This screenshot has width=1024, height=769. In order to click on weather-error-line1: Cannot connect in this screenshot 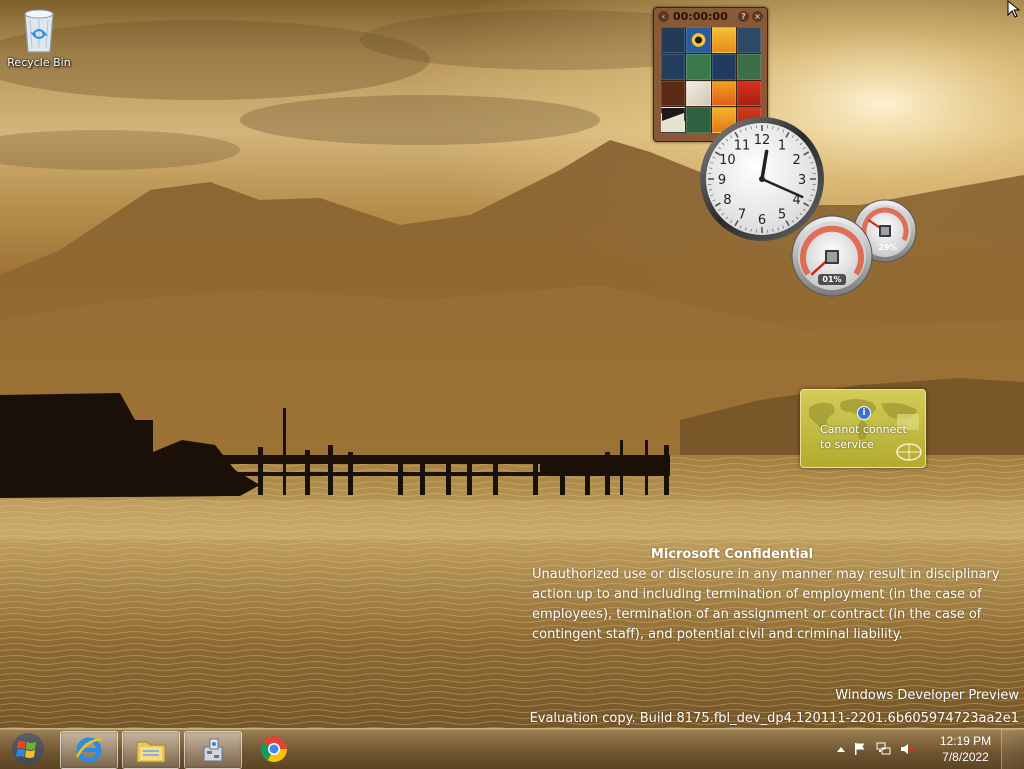, I will do `click(870, 429)`.